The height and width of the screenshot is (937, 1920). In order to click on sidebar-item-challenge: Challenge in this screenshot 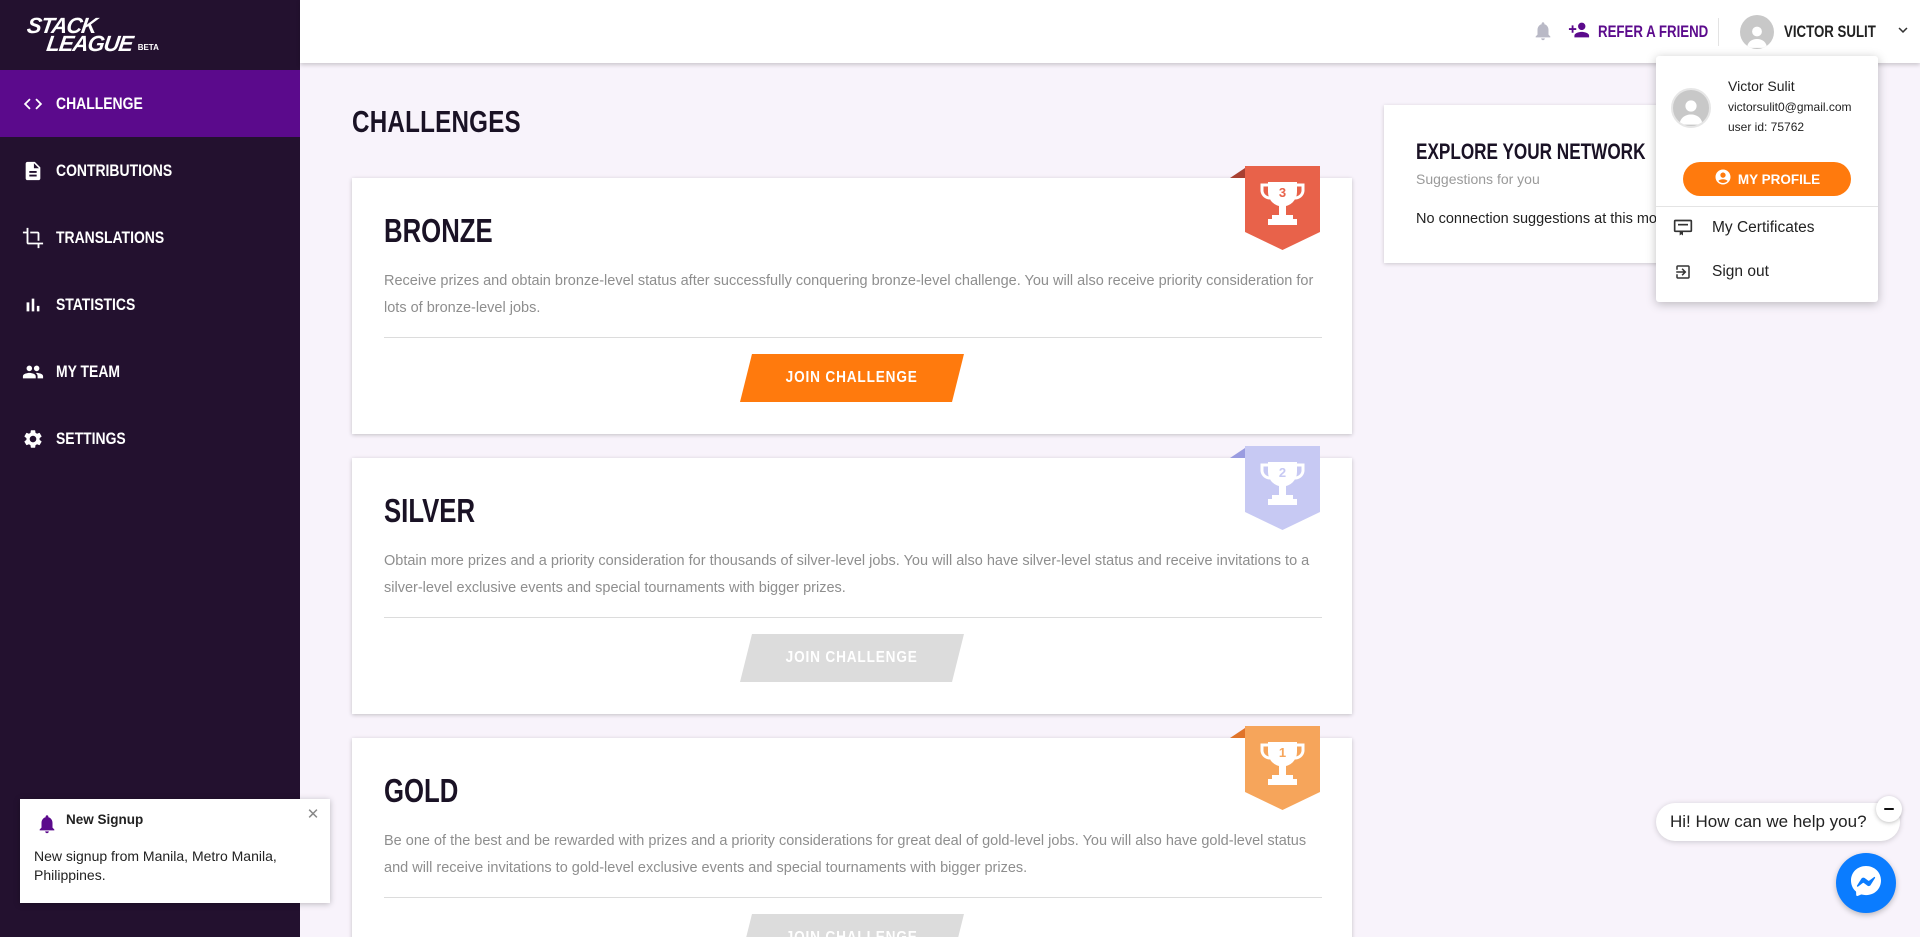, I will do `click(150, 103)`.